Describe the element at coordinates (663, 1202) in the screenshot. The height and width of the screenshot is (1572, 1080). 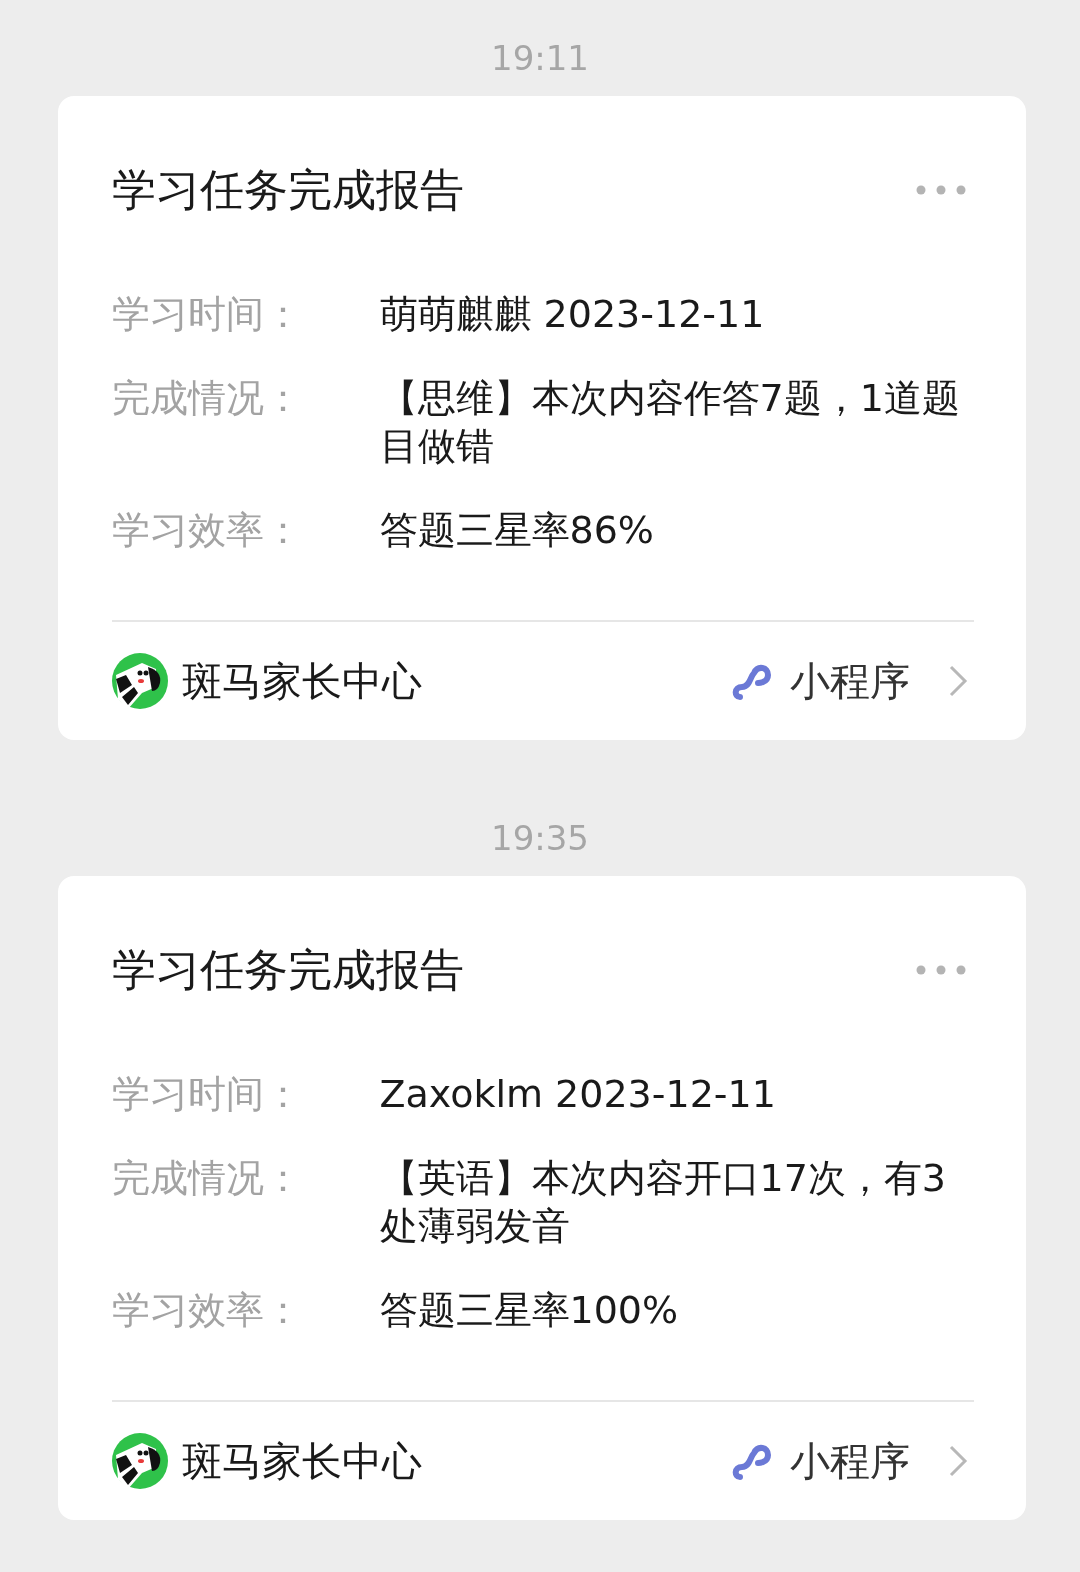
I see `field-value: 【英语】本次内容开口17次，有3处薄弱发音` at that location.